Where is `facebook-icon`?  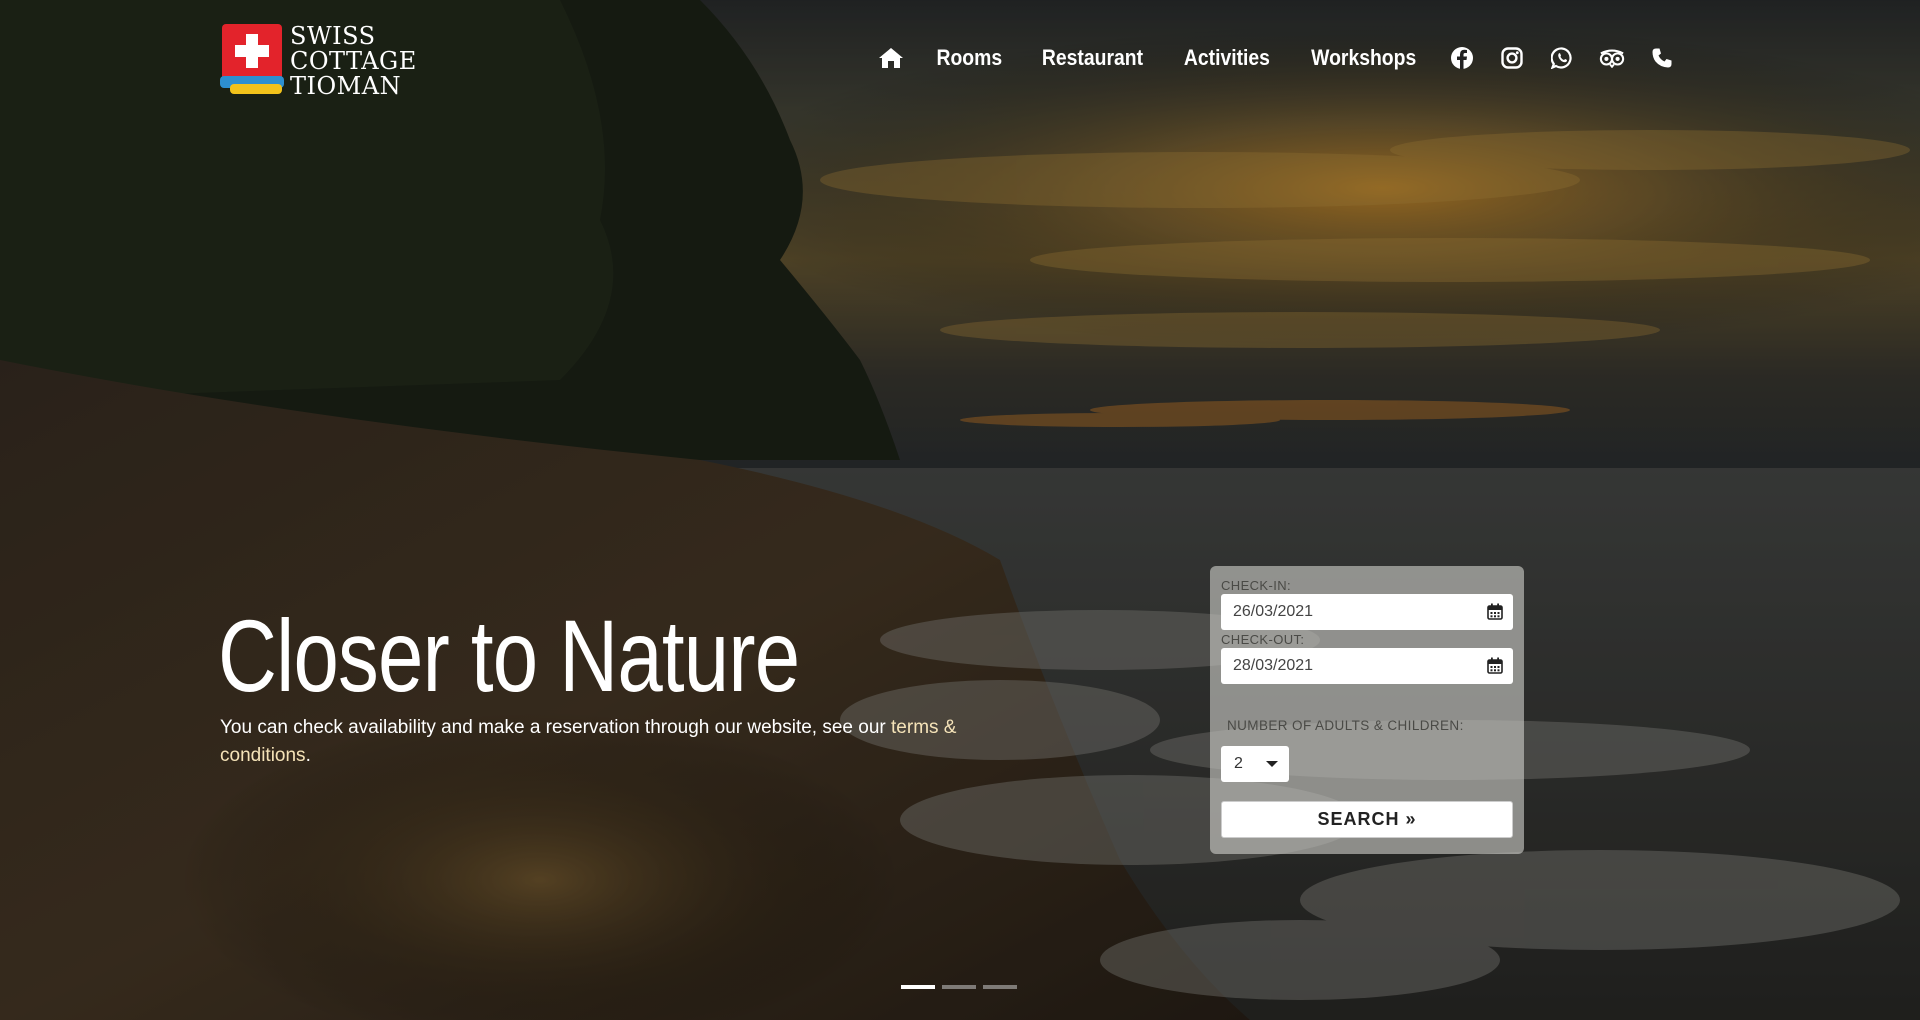 facebook-icon is located at coordinates (1462, 58).